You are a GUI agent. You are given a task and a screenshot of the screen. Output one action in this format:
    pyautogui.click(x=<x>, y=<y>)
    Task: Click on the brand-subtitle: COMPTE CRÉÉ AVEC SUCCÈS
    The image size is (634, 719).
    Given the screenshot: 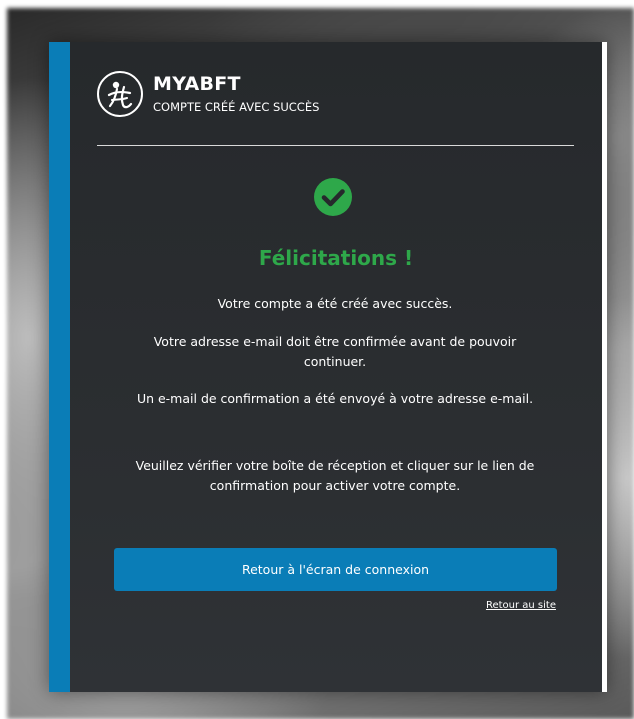 What is the action you would take?
    pyautogui.click(x=236, y=106)
    